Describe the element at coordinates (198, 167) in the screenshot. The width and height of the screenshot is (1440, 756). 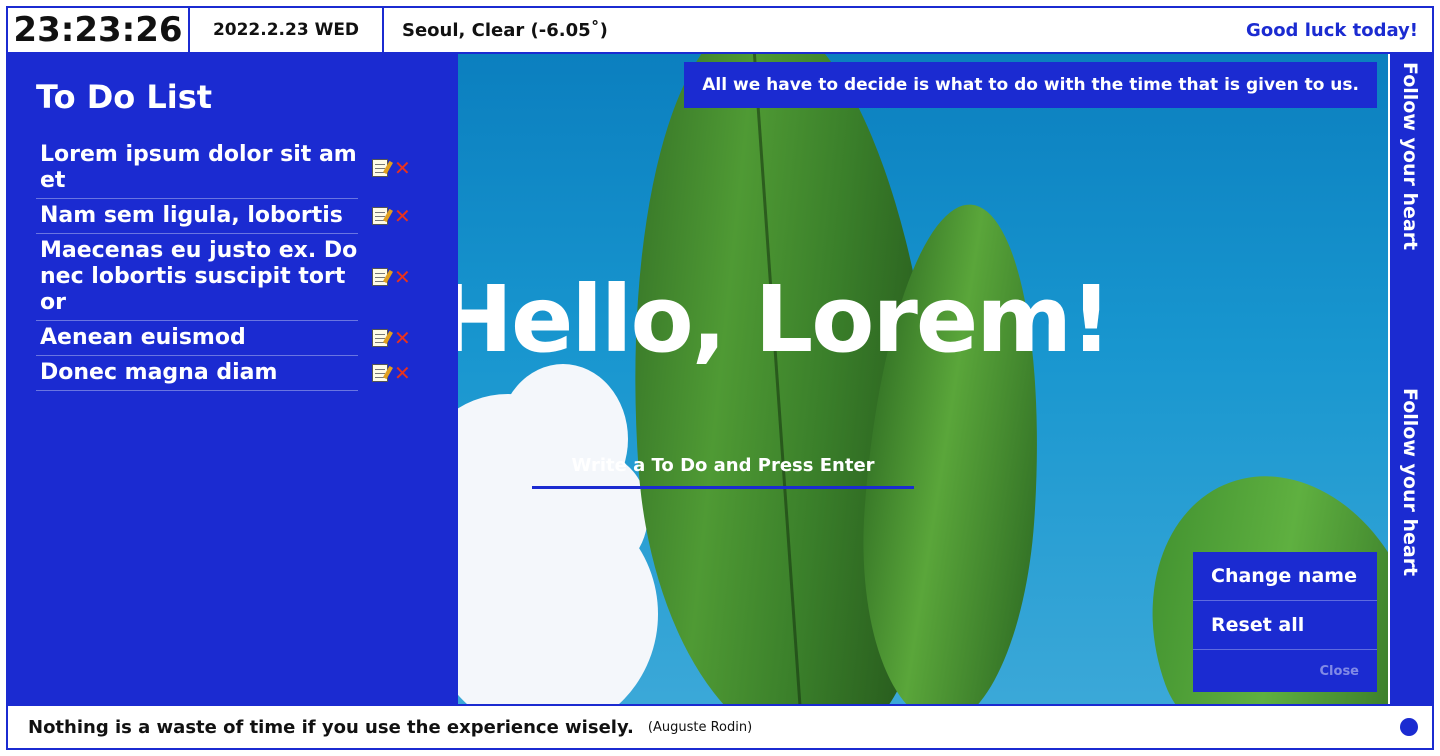
I see `todo-item-text: Lorem ipsum dolor sit amet` at that location.